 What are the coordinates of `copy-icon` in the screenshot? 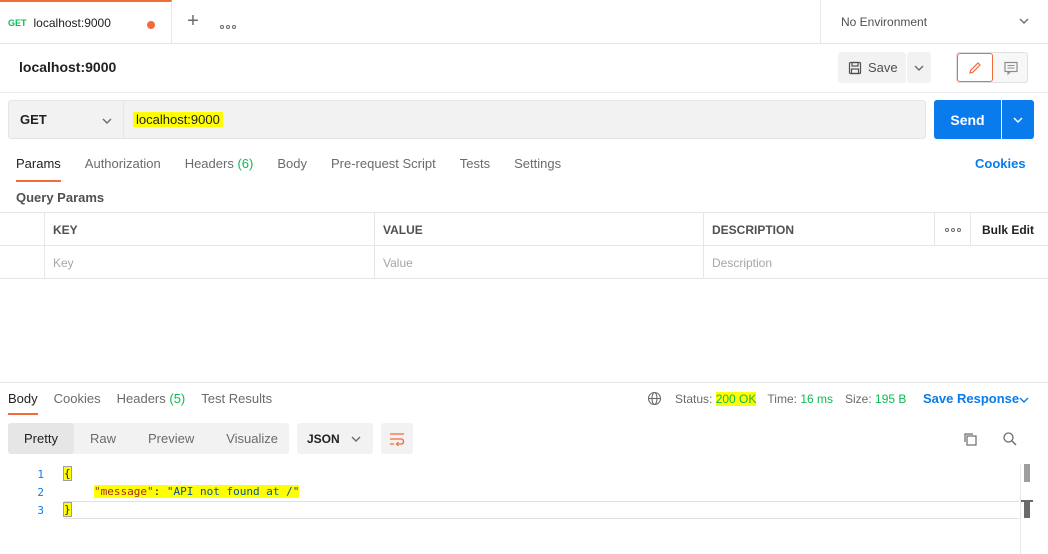 It's located at (970, 439).